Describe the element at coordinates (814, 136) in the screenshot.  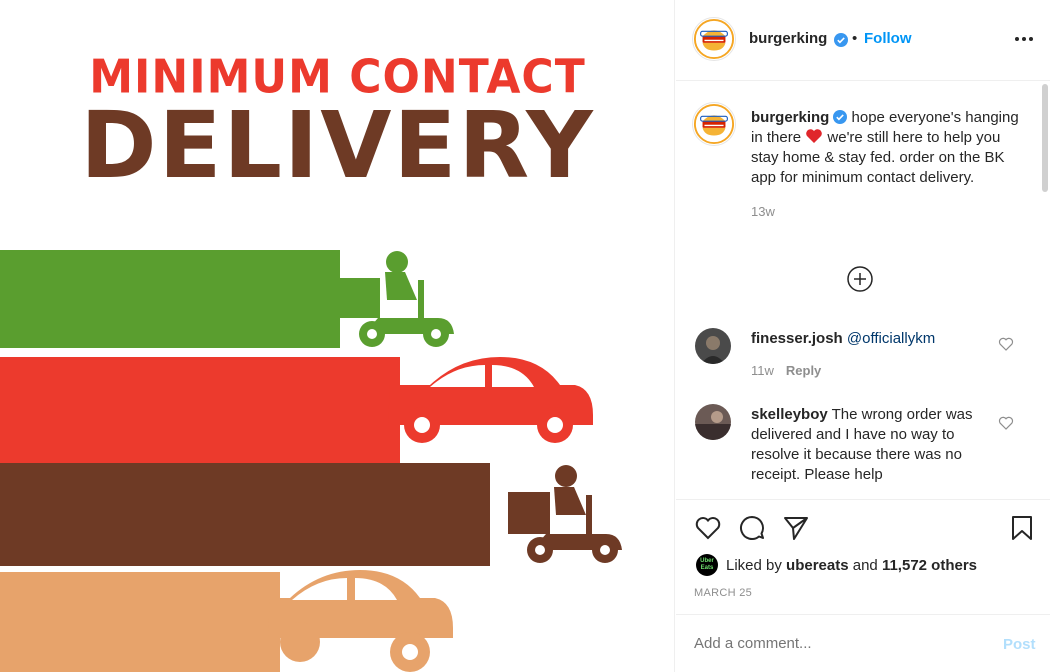
I see `red-heart-emoji-icon` at that location.